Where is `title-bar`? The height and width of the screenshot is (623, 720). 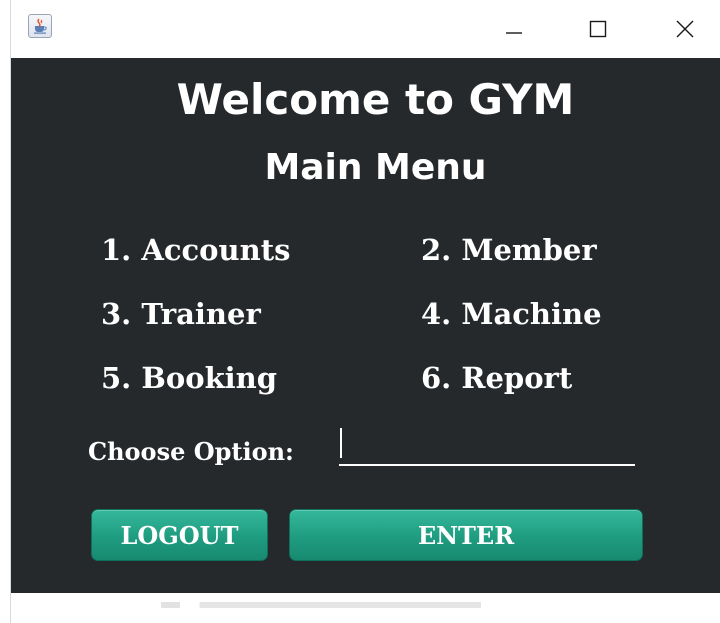 title-bar is located at coordinates (365, 29).